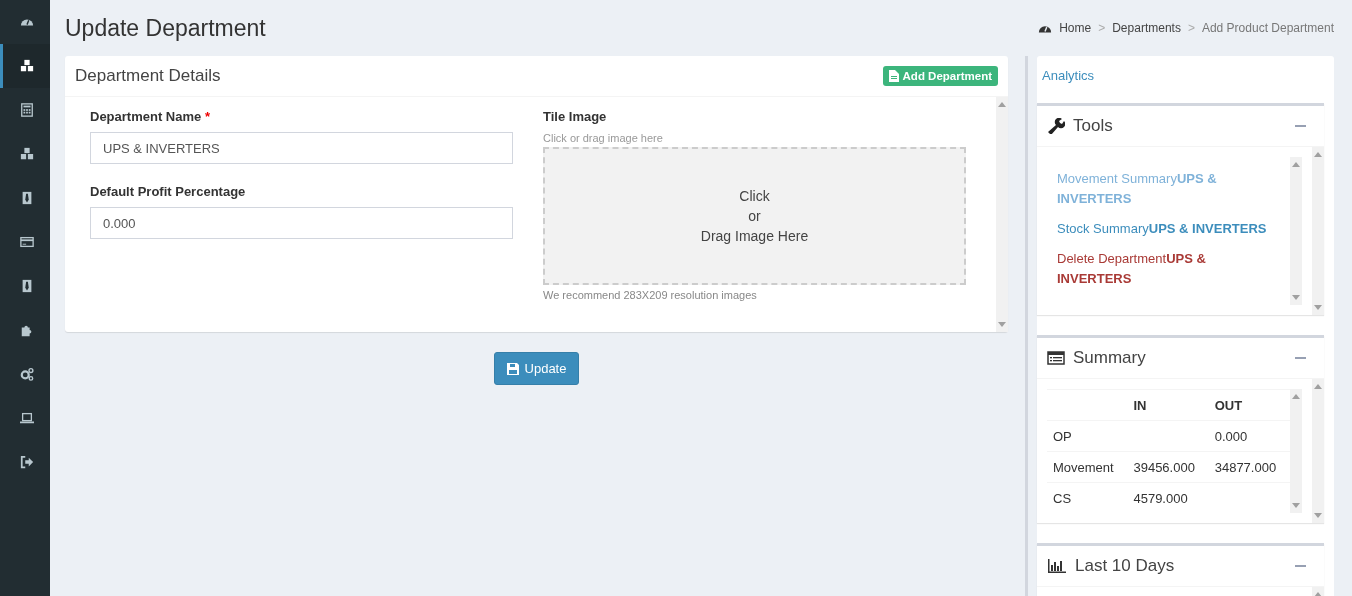  What do you see at coordinates (1168, 467) in the screenshot?
I see `table-cell: 39456.000` at bounding box center [1168, 467].